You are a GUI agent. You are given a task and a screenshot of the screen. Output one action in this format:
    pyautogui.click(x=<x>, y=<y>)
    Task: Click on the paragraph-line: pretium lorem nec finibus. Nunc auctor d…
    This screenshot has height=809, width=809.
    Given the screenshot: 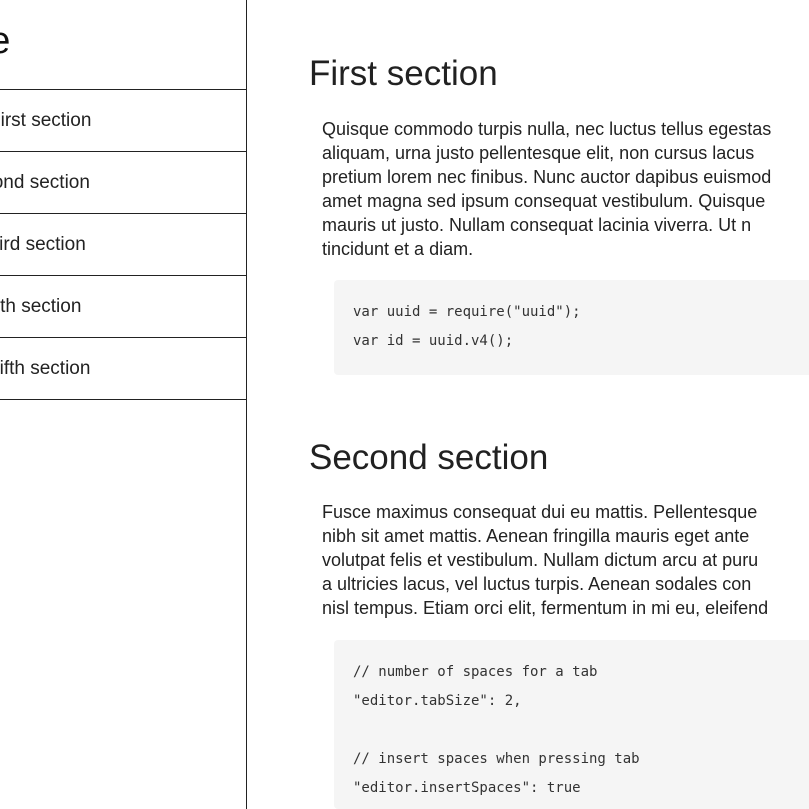 What is the action you would take?
    pyautogui.click(x=547, y=177)
    